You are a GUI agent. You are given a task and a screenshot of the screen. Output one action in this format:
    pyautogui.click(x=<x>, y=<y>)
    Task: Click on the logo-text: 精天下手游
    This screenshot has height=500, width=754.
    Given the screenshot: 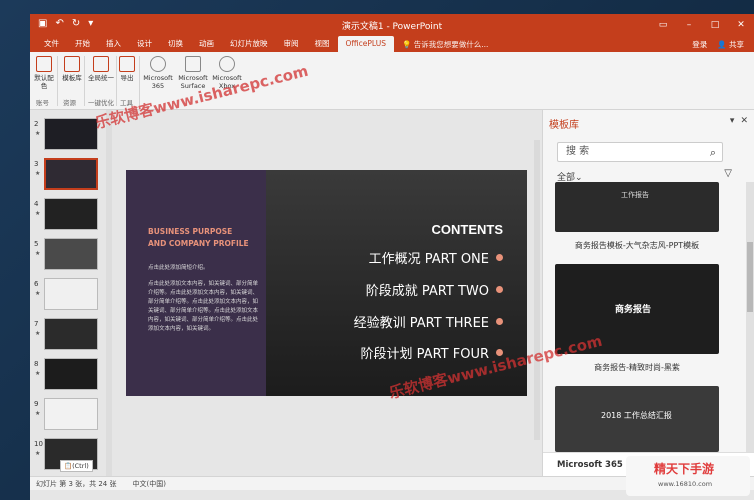 What is the action you would take?
    pyautogui.click(x=684, y=469)
    